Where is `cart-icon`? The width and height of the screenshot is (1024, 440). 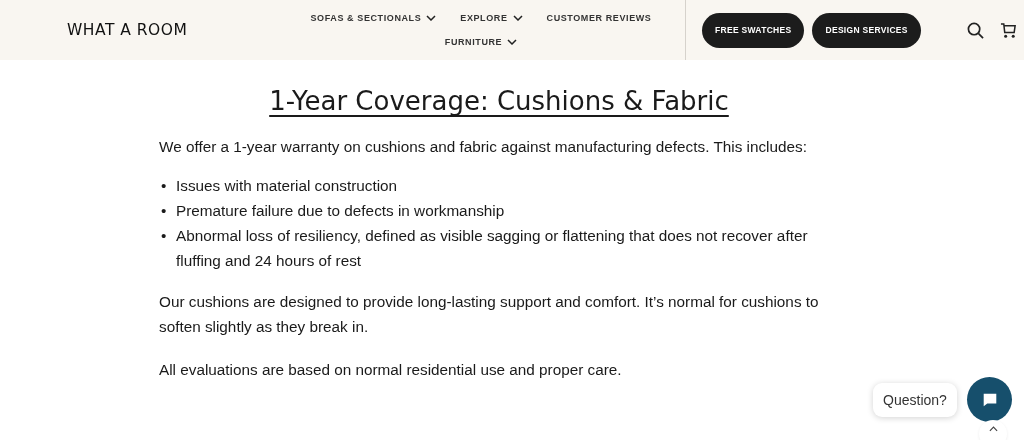
cart-icon is located at coordinates (1008, 30).